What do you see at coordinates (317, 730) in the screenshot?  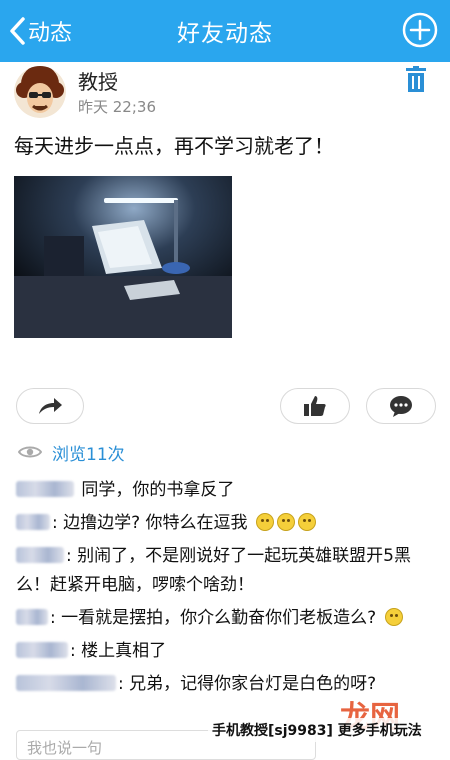 I see `watermark-text: 手机教授[sj9983] 更多手机玩法` at bounding box center [317, 730].